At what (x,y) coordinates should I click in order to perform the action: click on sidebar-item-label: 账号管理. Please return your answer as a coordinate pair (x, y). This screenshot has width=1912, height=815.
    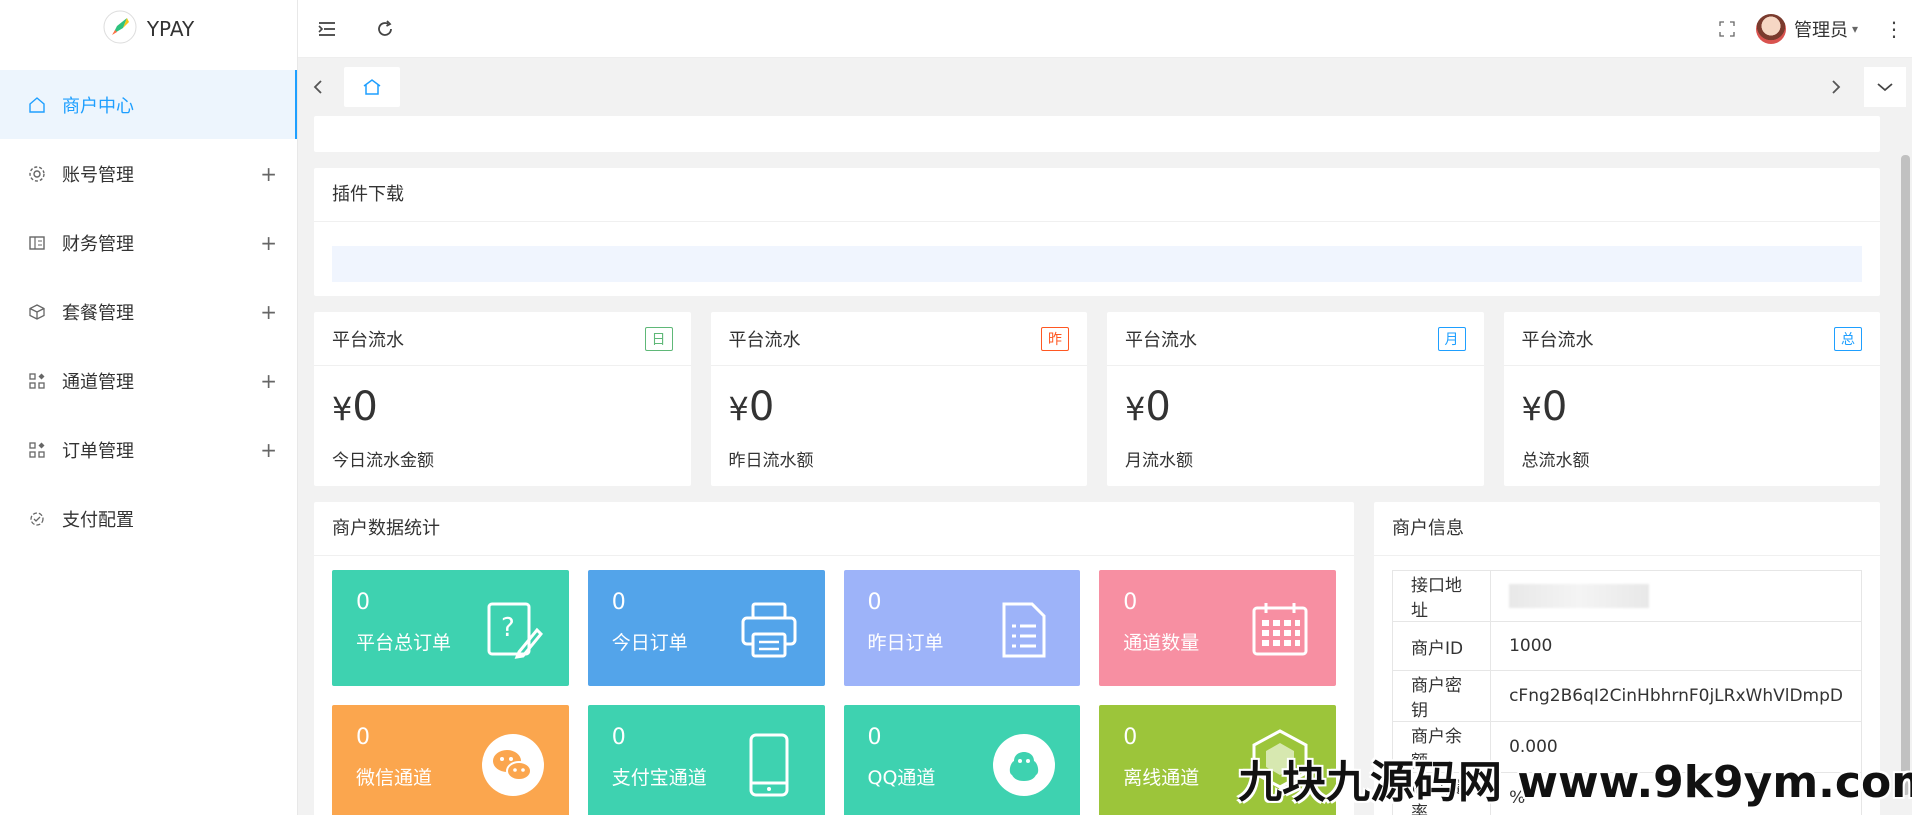
    Looking at the image, I should click on (98, 175).